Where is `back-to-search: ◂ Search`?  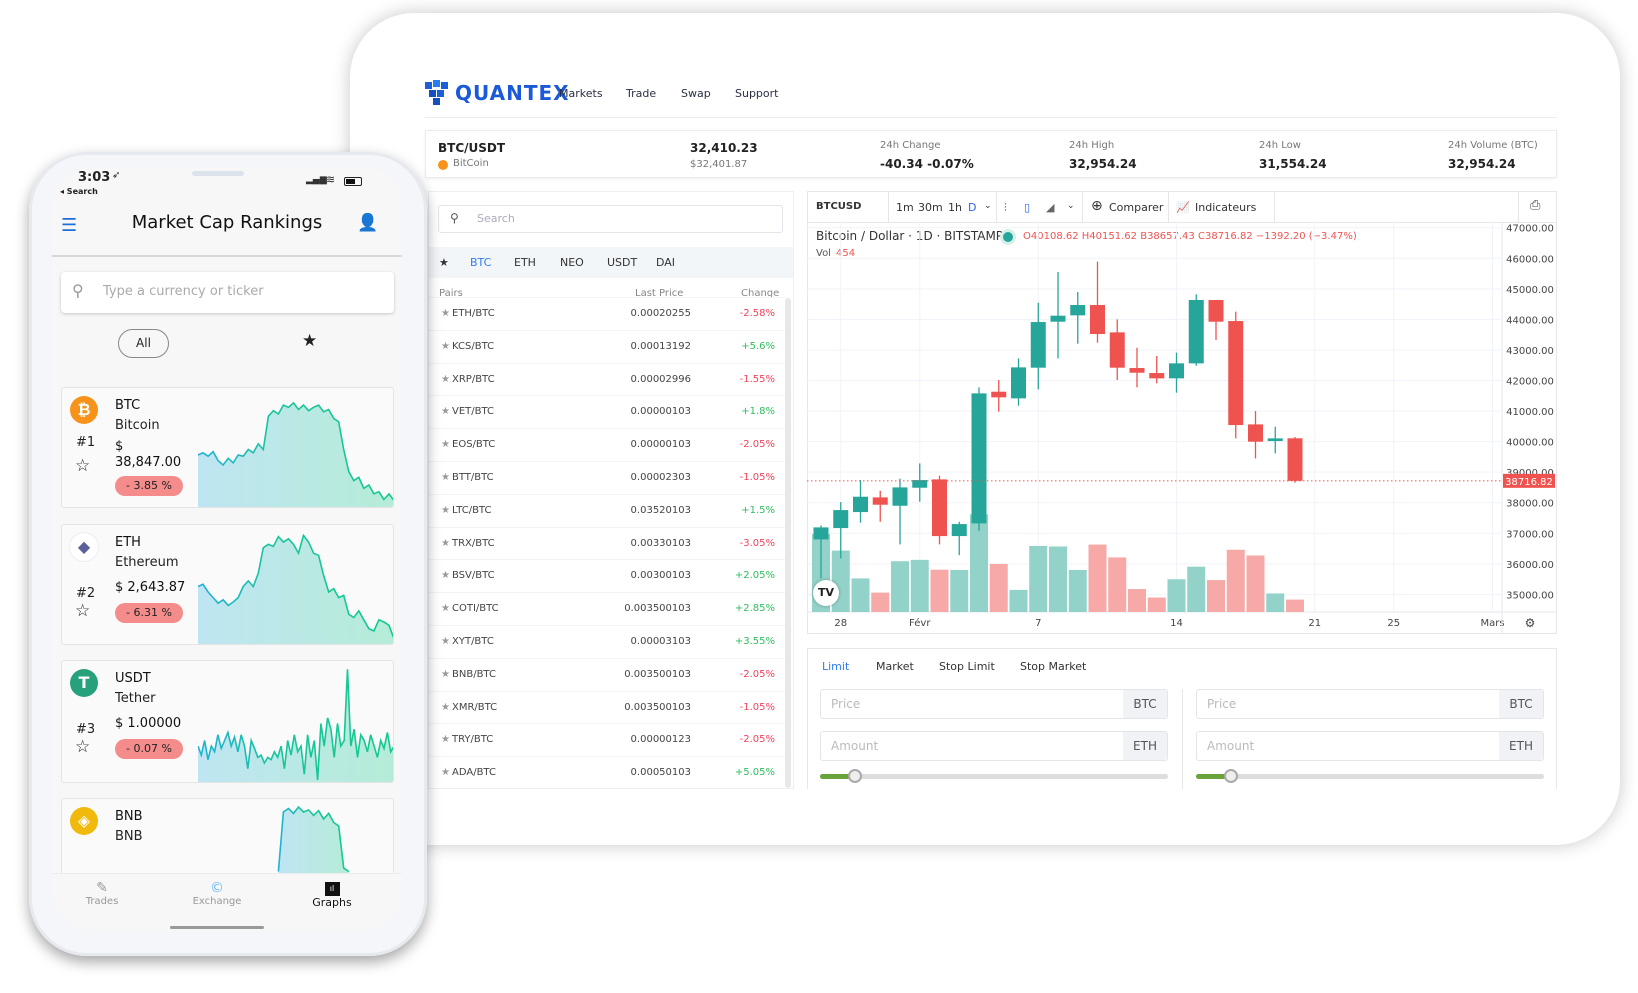
back-to-search: ◂ Search is located at coordinates (79, 191).